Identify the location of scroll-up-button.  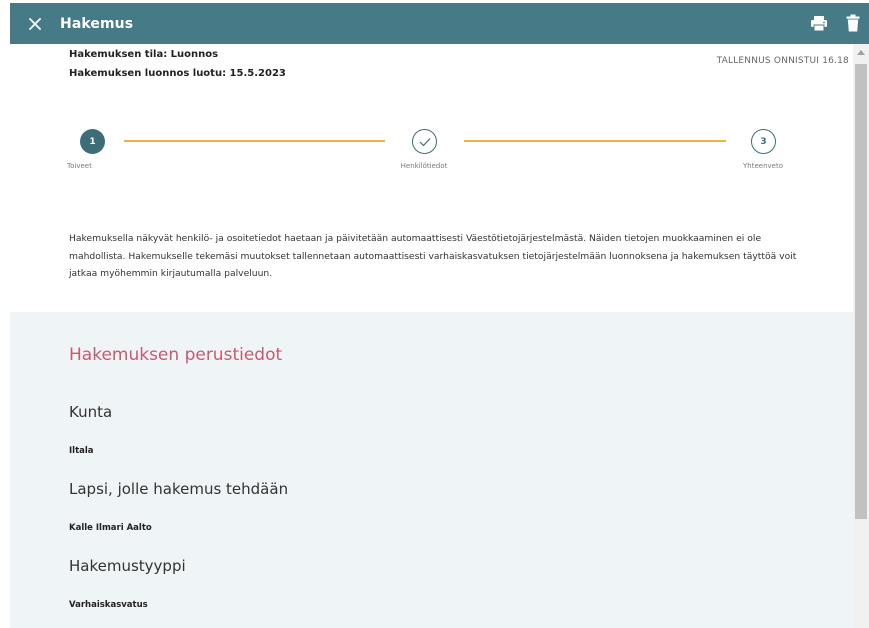
(861, 52).